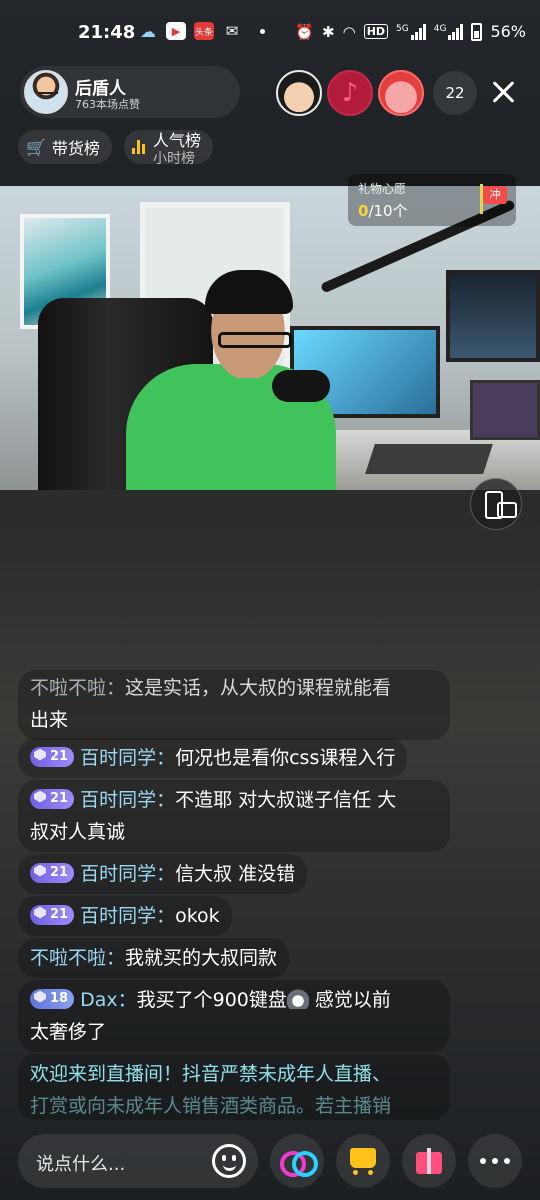 This screenshot has width=540, height=1200. What do you see at coordinates (46, 92) in the screenshot?
I see `host-avatar` at bounding box center [46, 92].